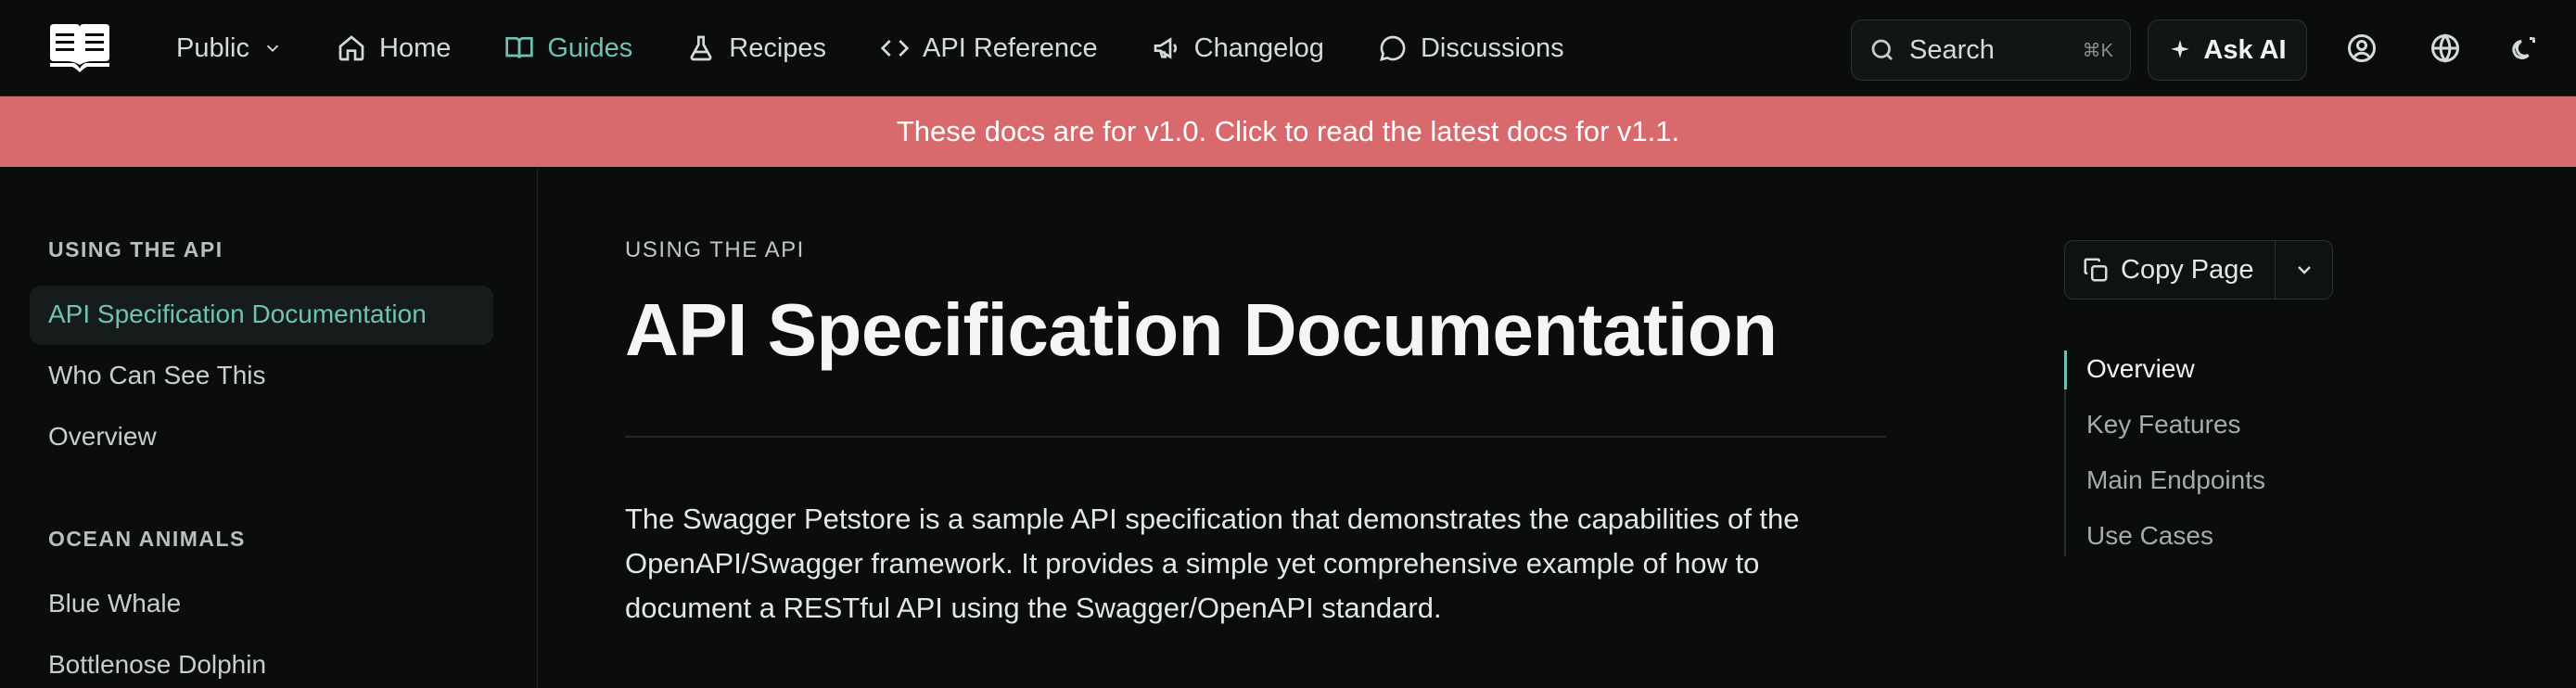  I want to click on language-button, so click(2446, 48).